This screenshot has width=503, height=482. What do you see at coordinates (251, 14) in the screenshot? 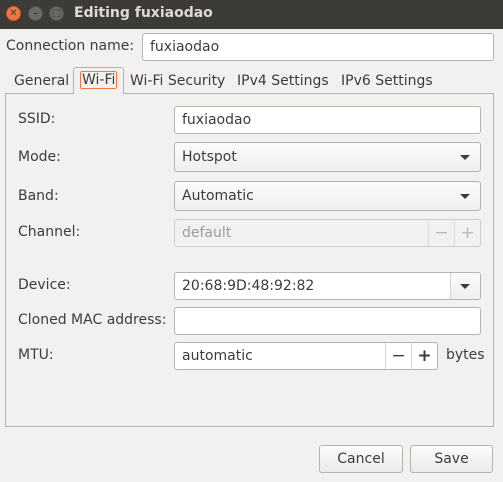
I see `titlebar: ✕ – □ Editing fuxiaodao` at bounding box center [251, 14].